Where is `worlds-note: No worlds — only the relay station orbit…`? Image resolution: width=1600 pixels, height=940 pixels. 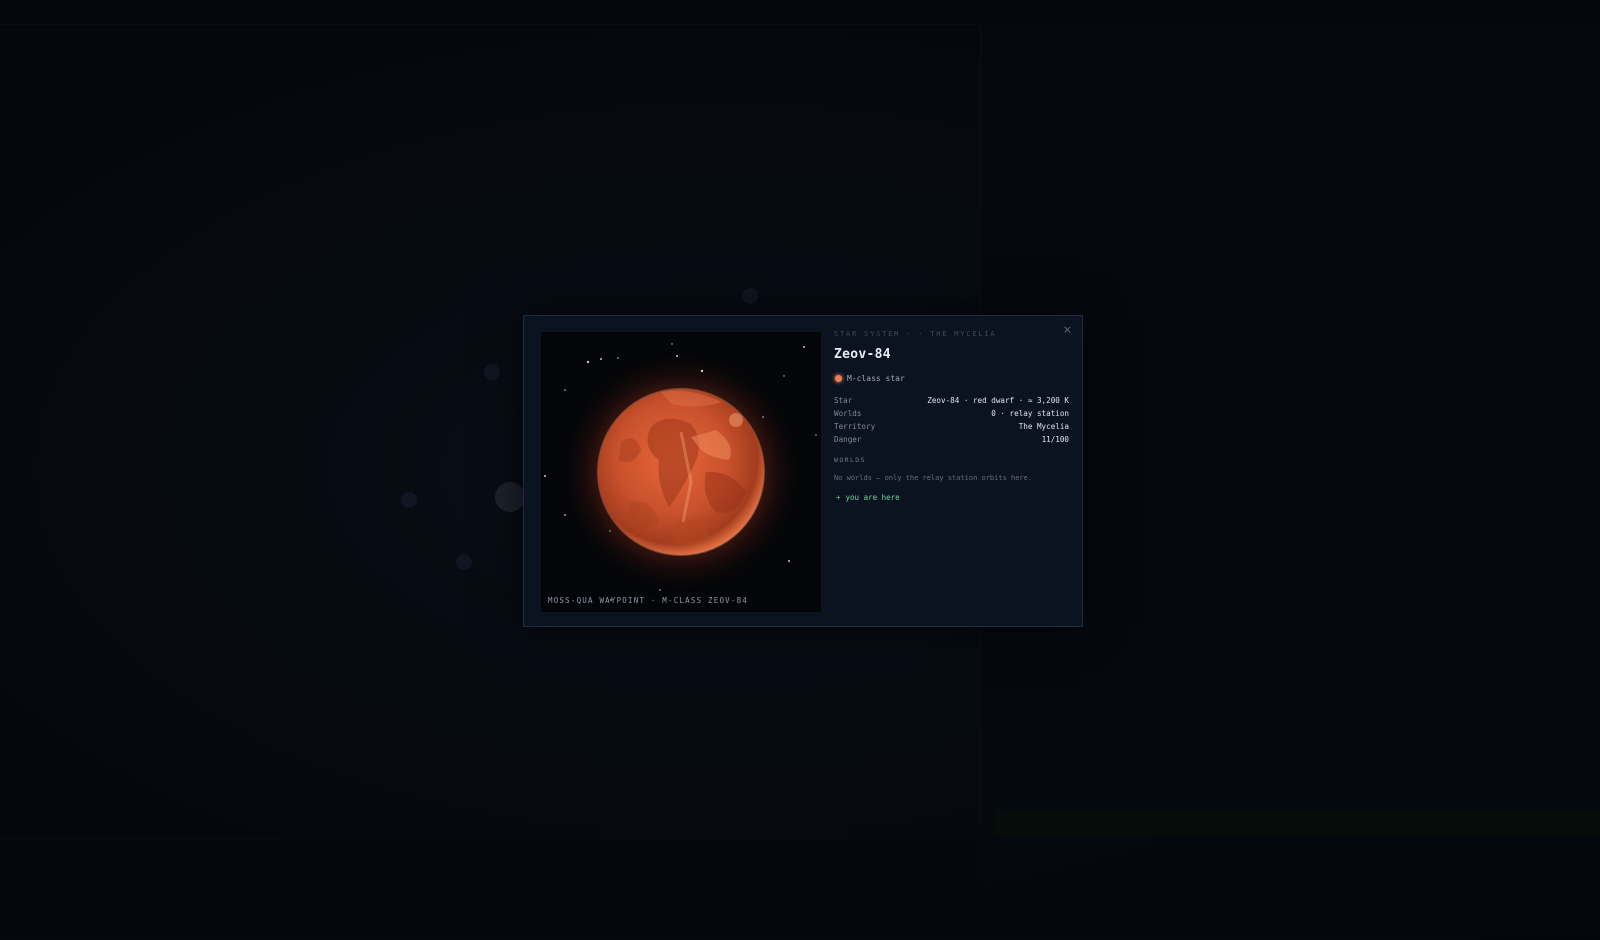 worlds-note: No worlds — only the relay station orbit… is located at coordinates (933, 478).